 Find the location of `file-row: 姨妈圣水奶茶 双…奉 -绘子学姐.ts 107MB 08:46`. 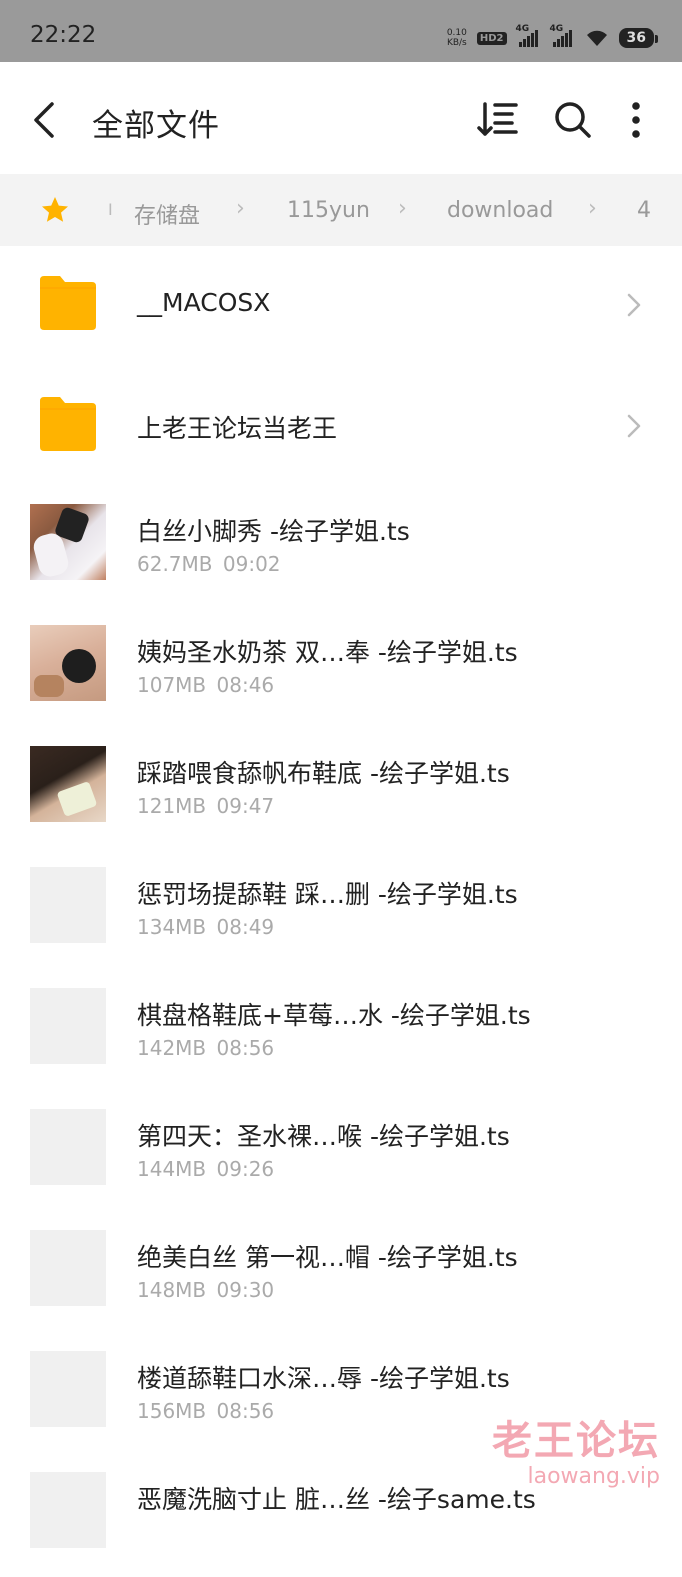

file-row: 姨妈圣水奶茶 双…奉 -绘子学姐.ts 107MB 08:46 is located at coordinates (341, 669).